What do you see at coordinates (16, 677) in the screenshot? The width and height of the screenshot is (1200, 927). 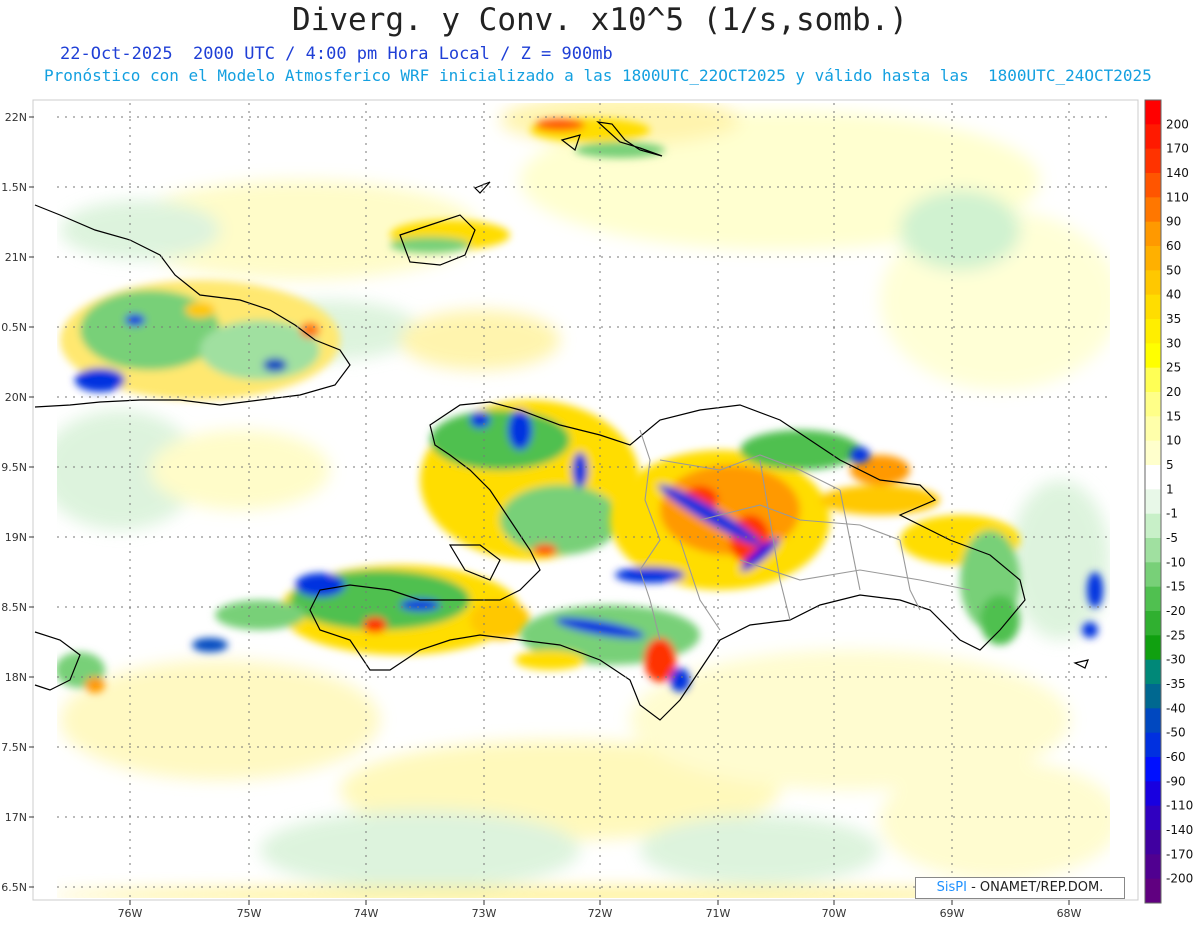 I see `lat-label: 18N` at bounding box center [16, 677].